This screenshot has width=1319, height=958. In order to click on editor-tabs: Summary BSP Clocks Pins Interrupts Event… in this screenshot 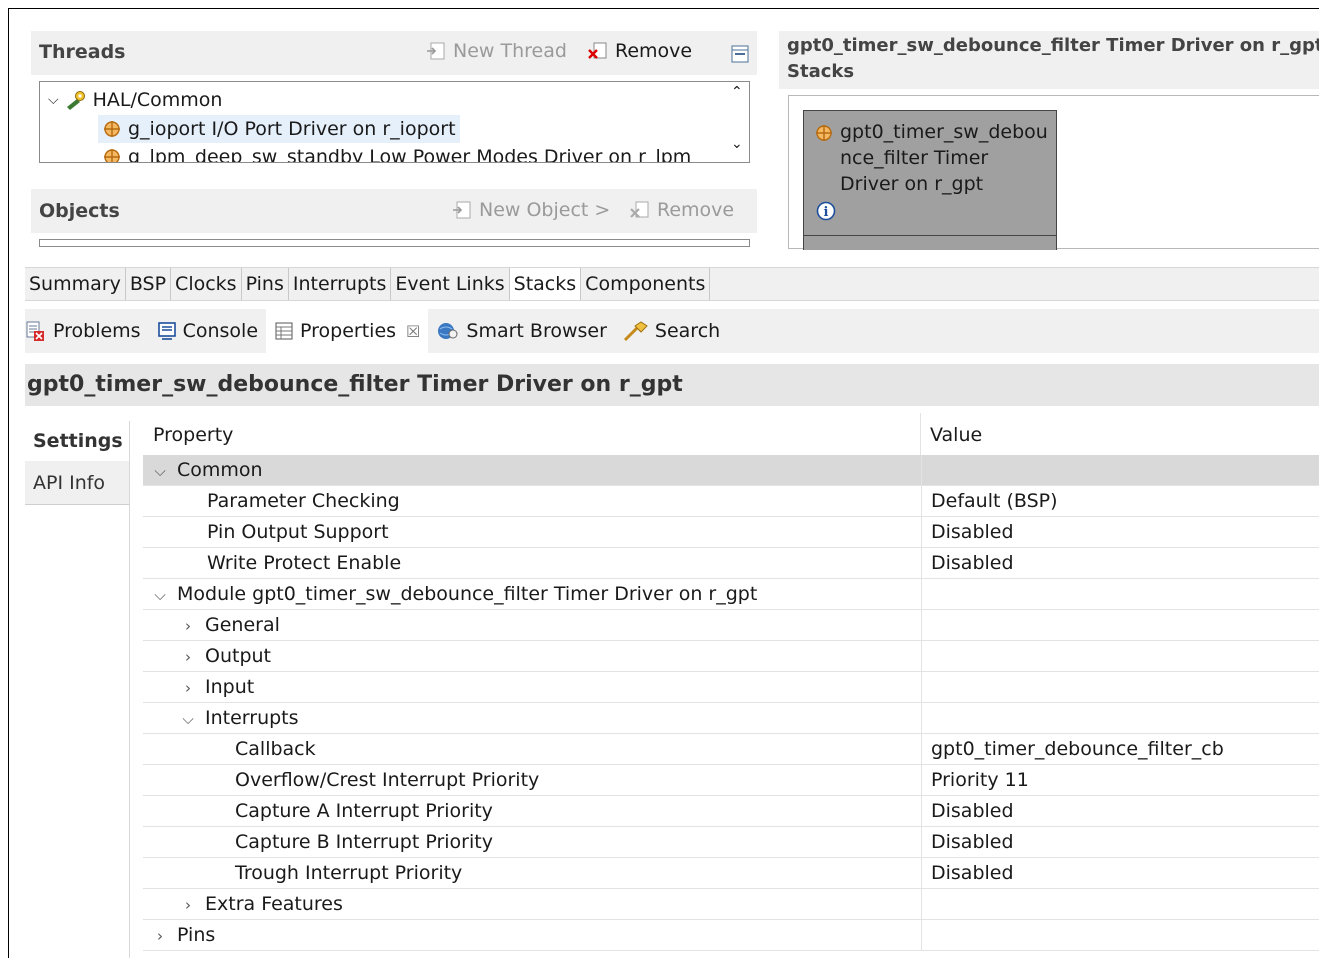, I will do `click(672, 284)`.